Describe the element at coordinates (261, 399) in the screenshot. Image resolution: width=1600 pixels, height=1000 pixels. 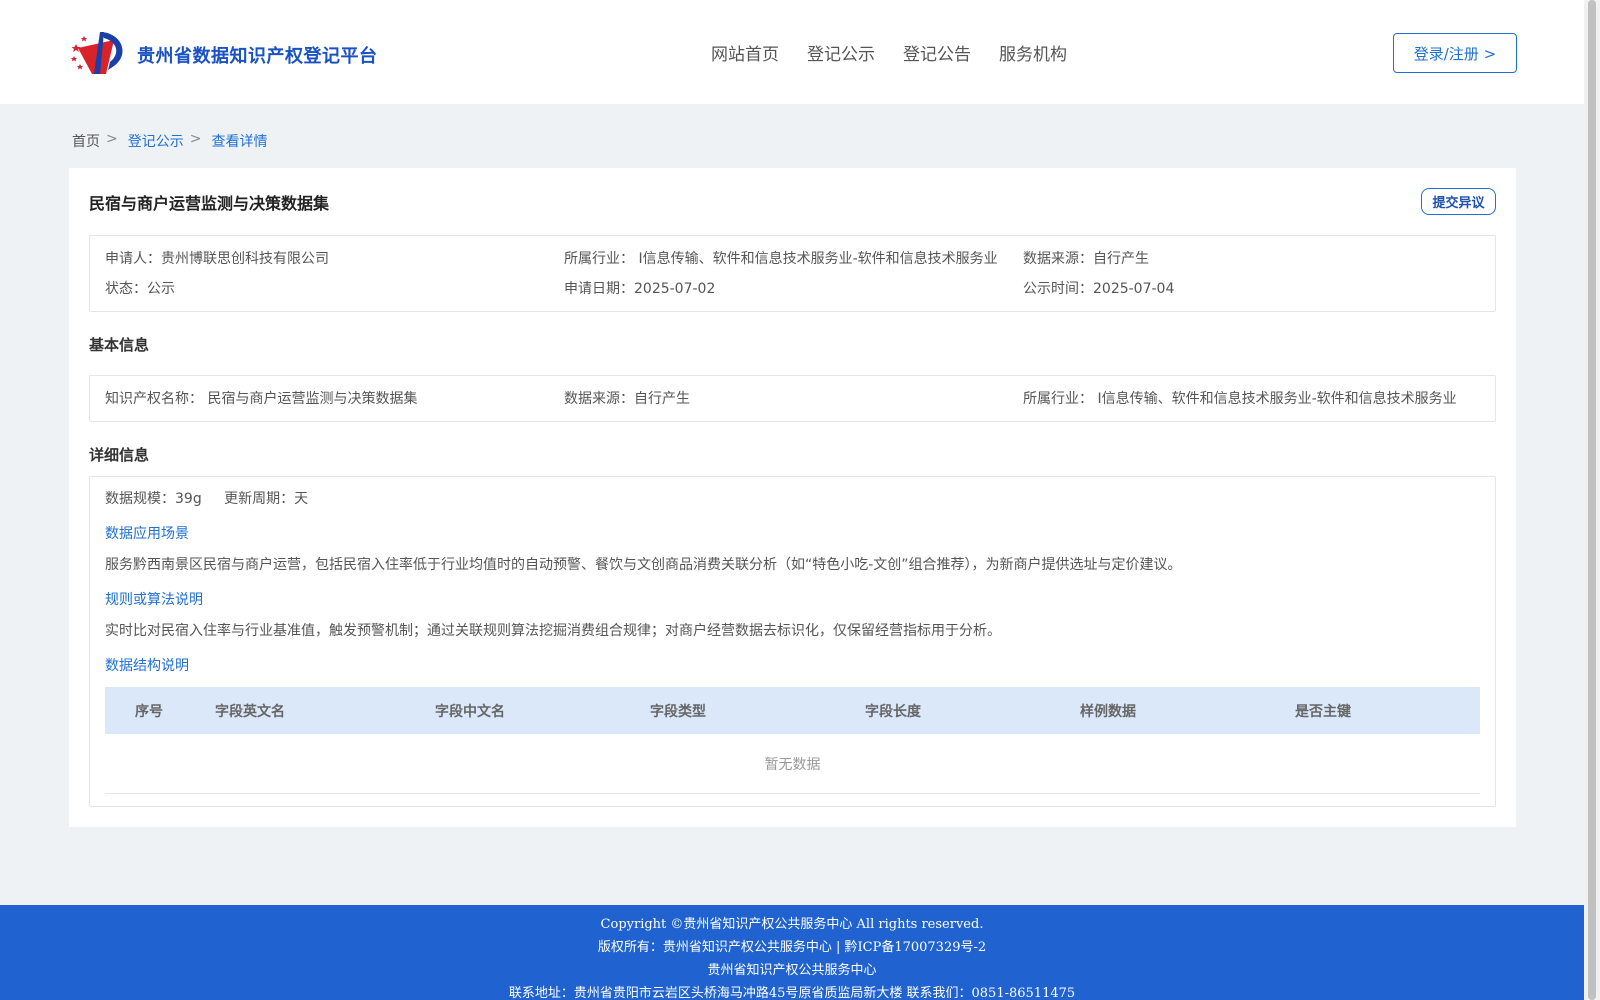
I see `ip-name-field: 知识产权名称： 民宿与商户运营监测与决策数据集` at that location.